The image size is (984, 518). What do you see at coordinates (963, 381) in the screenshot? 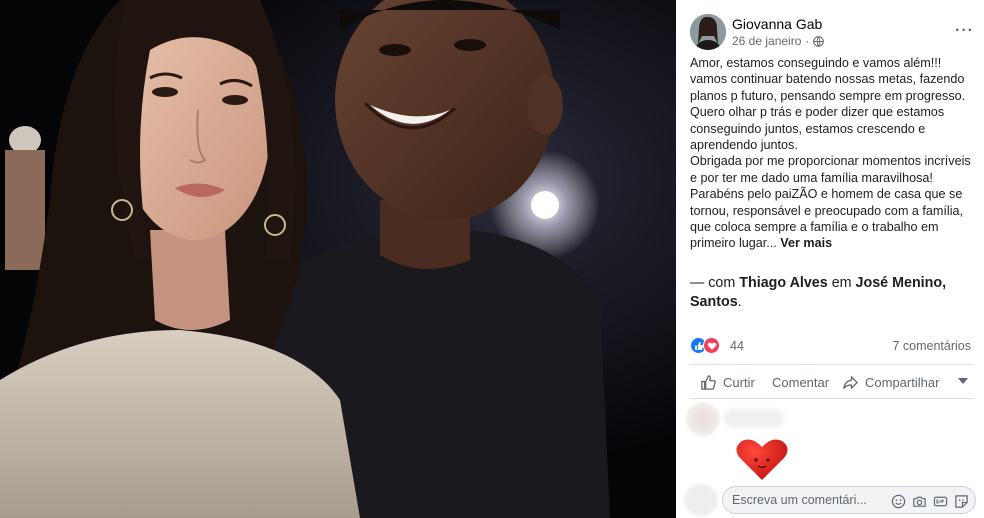
I see `chevron-down-icon` at bounding box center [963, 381].